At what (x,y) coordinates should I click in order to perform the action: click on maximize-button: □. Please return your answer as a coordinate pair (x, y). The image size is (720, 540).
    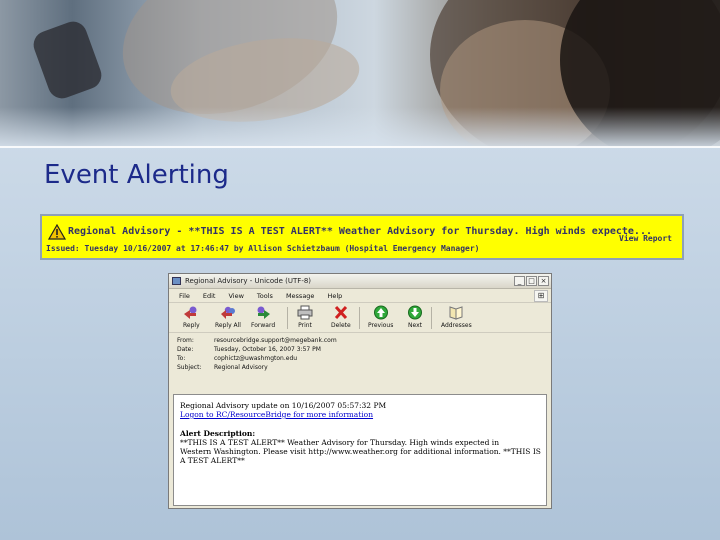
    Looking at the image, I should click on (531, 281).